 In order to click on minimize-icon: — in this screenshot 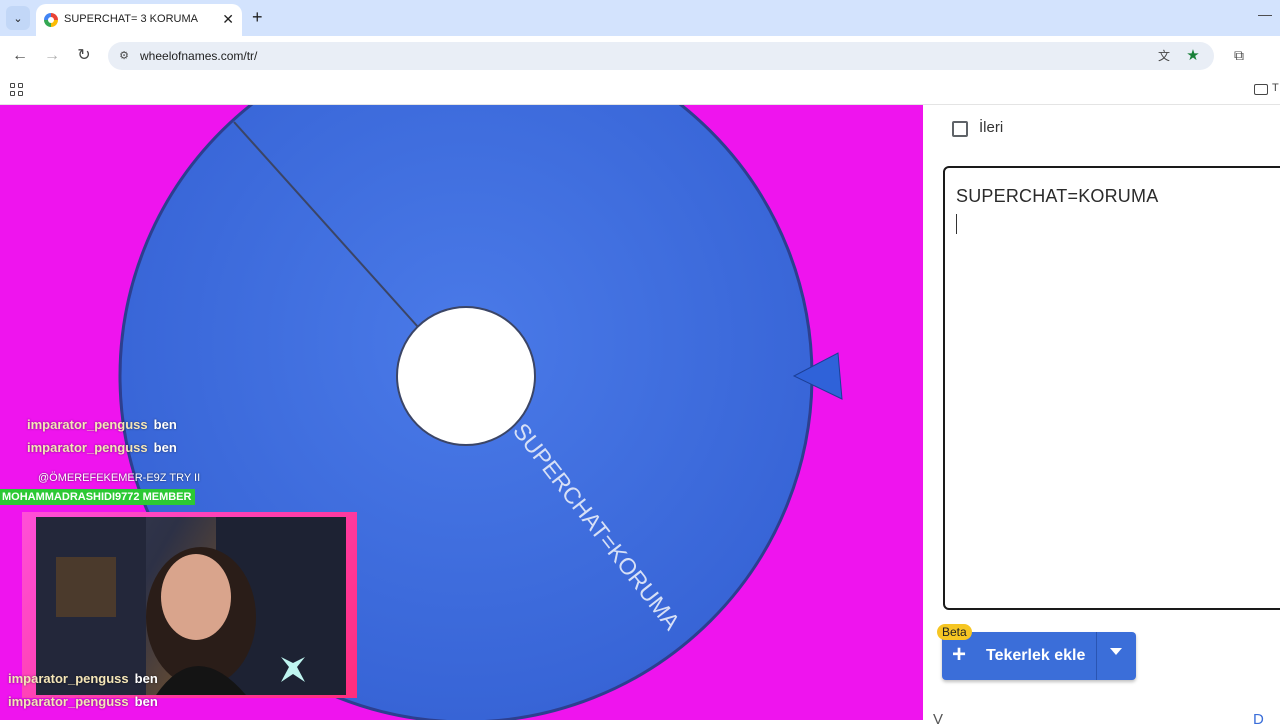, I will do `click(1265, 14)`.